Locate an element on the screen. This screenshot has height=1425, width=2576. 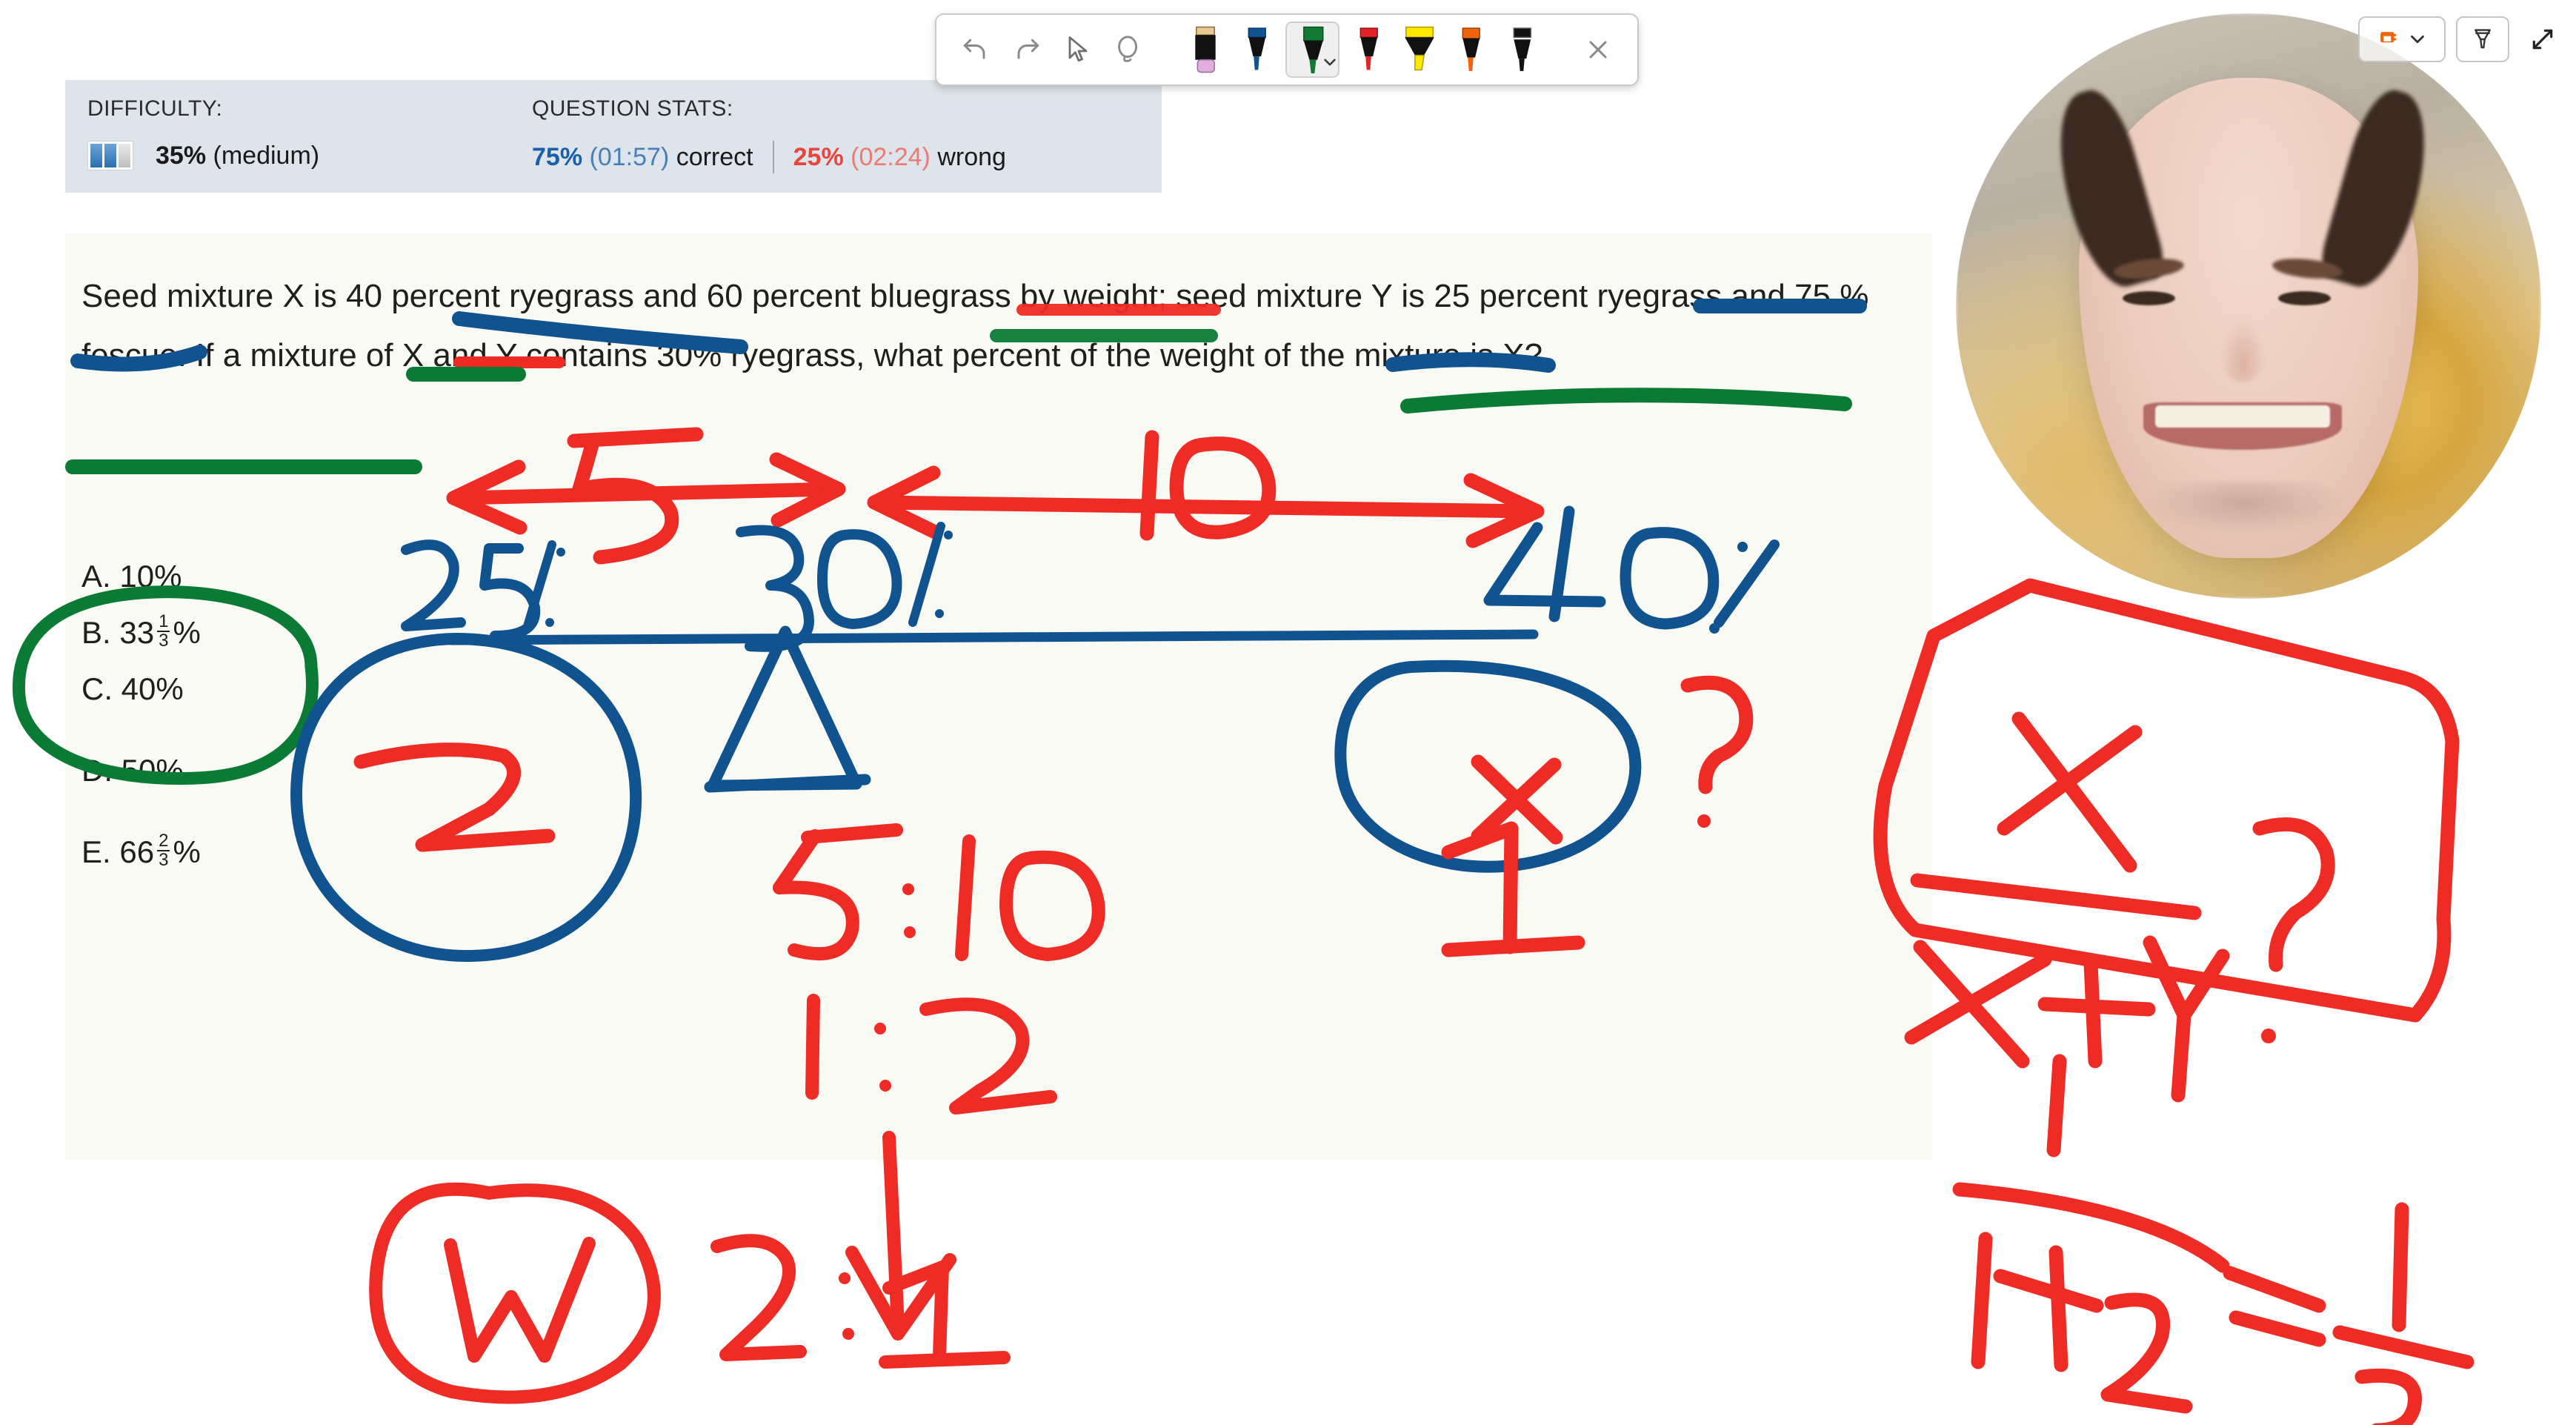
choice-e-fraction: 23 is located at coordinates (163, 850).